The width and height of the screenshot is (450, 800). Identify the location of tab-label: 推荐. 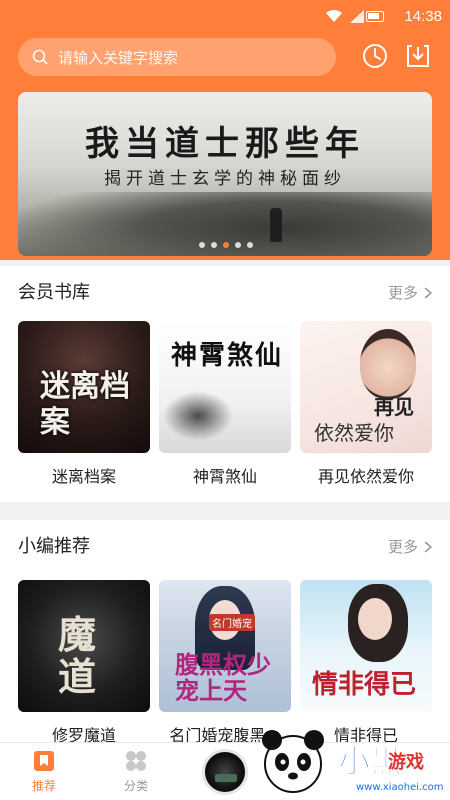
(43, 786).